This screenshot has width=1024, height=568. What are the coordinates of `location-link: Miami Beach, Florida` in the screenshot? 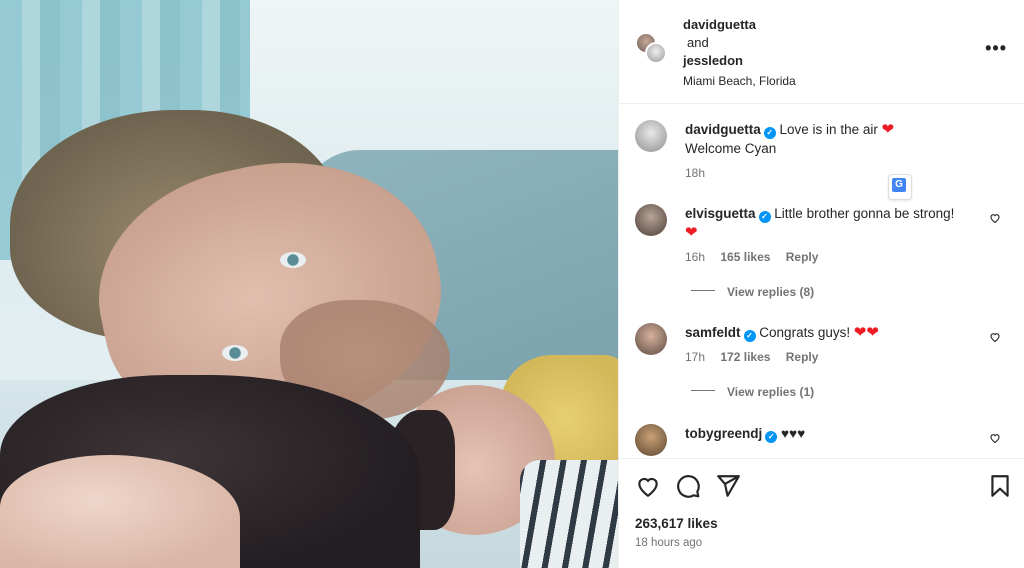 It's located at (739, 81).